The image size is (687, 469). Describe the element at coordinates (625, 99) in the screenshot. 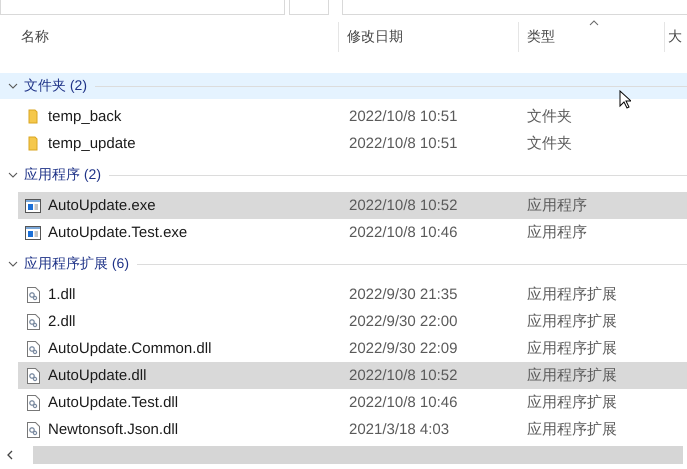

I see `mouse-cursor-icon` at that location.